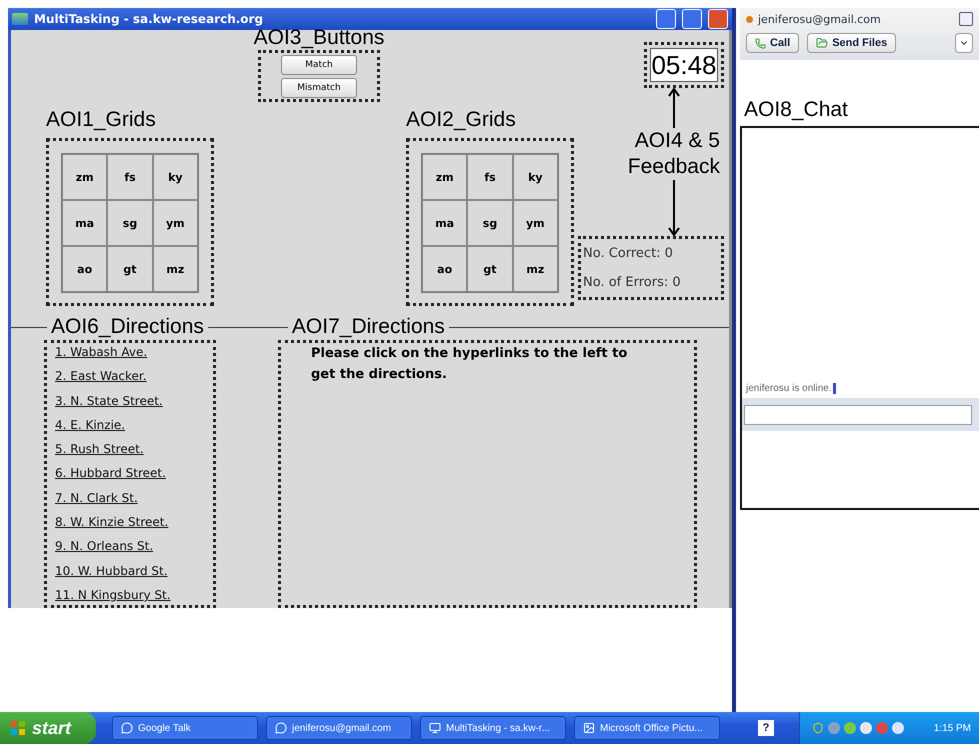 This screenshot has width=979, height=744. Describe the element at coordinates (319, 64) in the screenshot. I see `match-button: Match` at that location.